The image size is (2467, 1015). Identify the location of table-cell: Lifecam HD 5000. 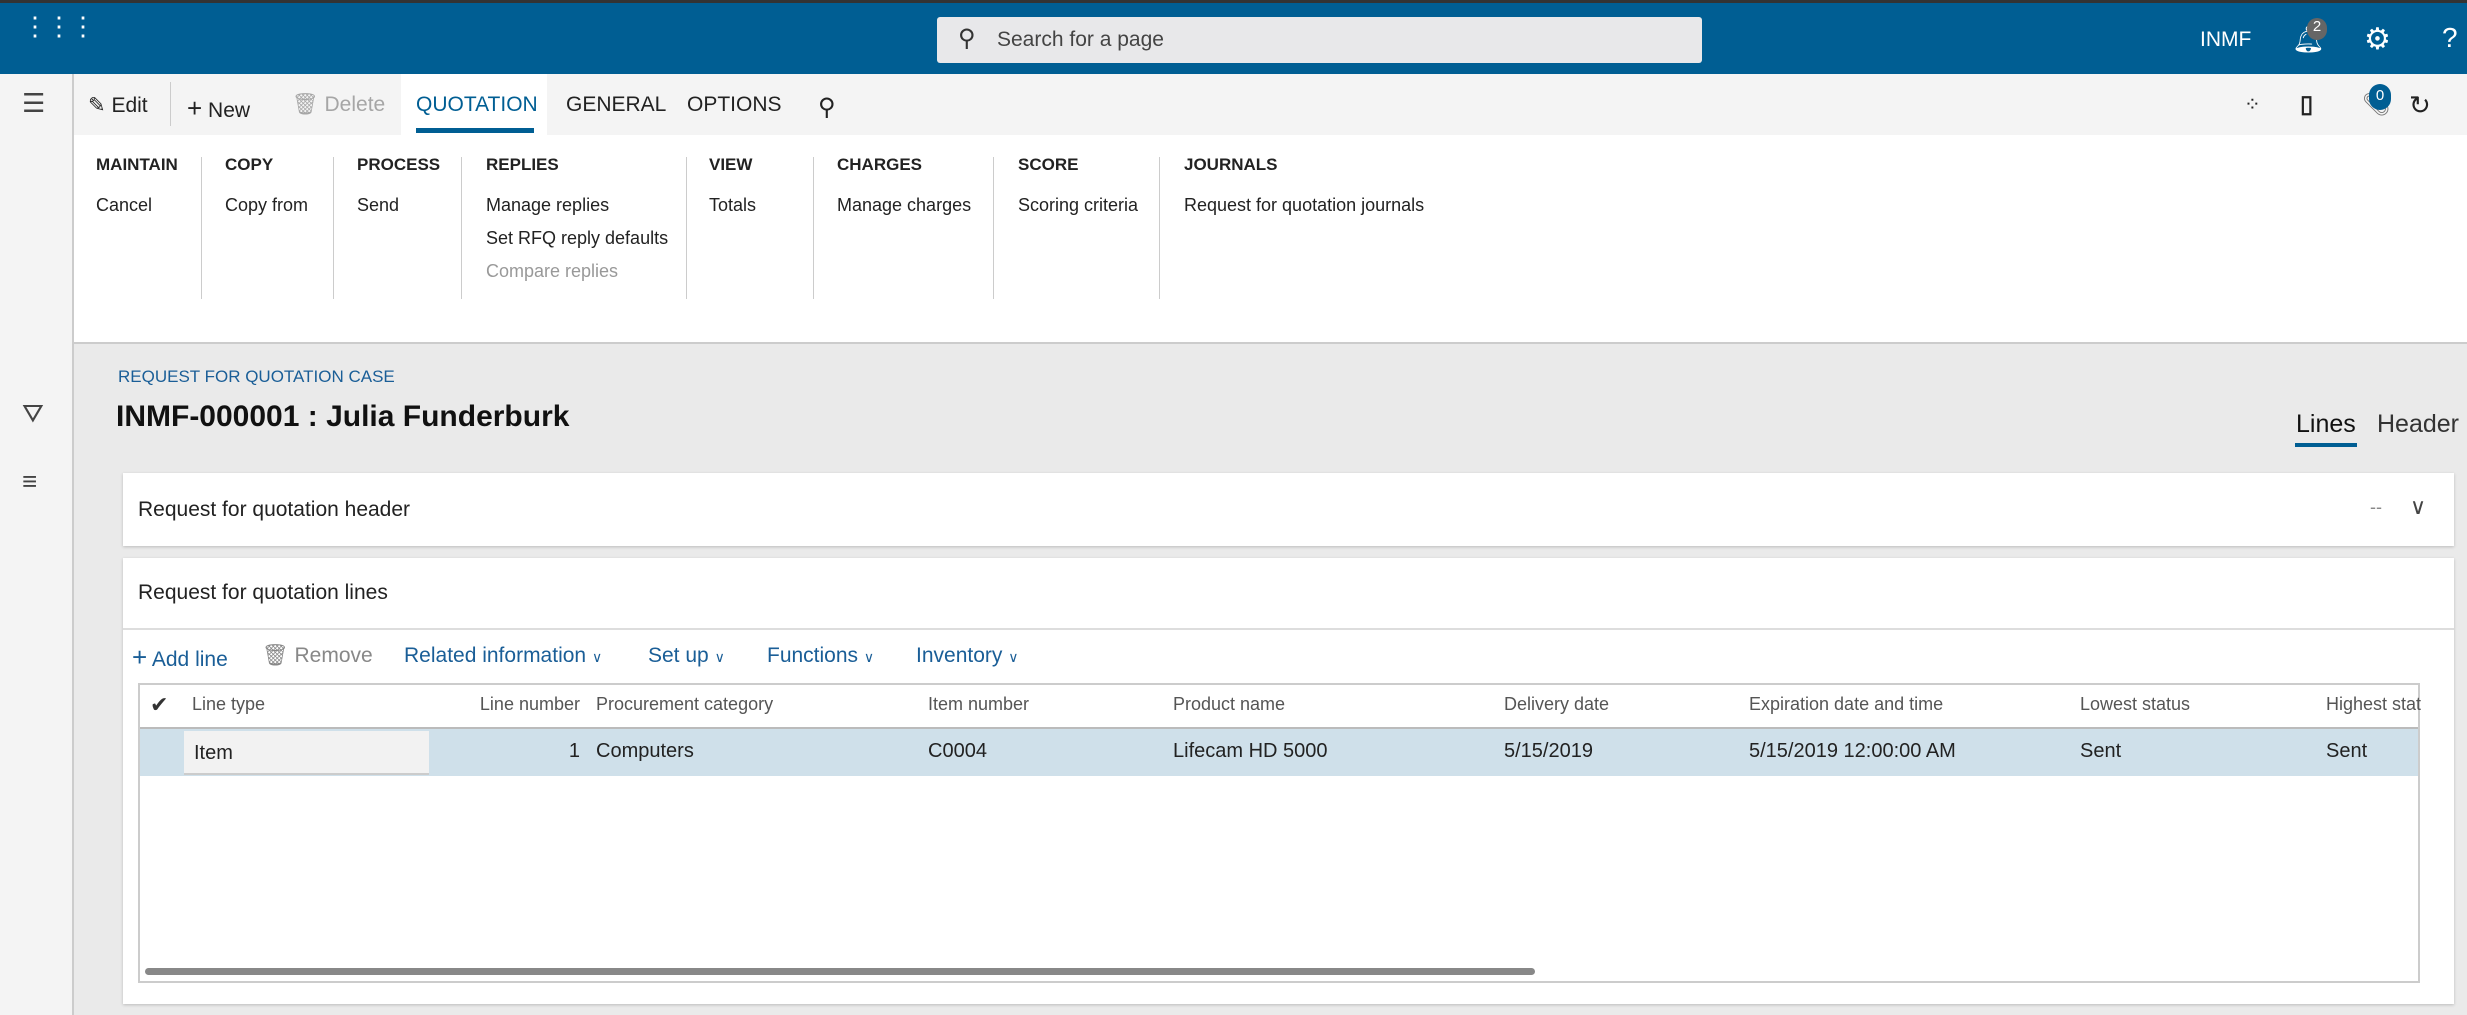
(1250, 751).